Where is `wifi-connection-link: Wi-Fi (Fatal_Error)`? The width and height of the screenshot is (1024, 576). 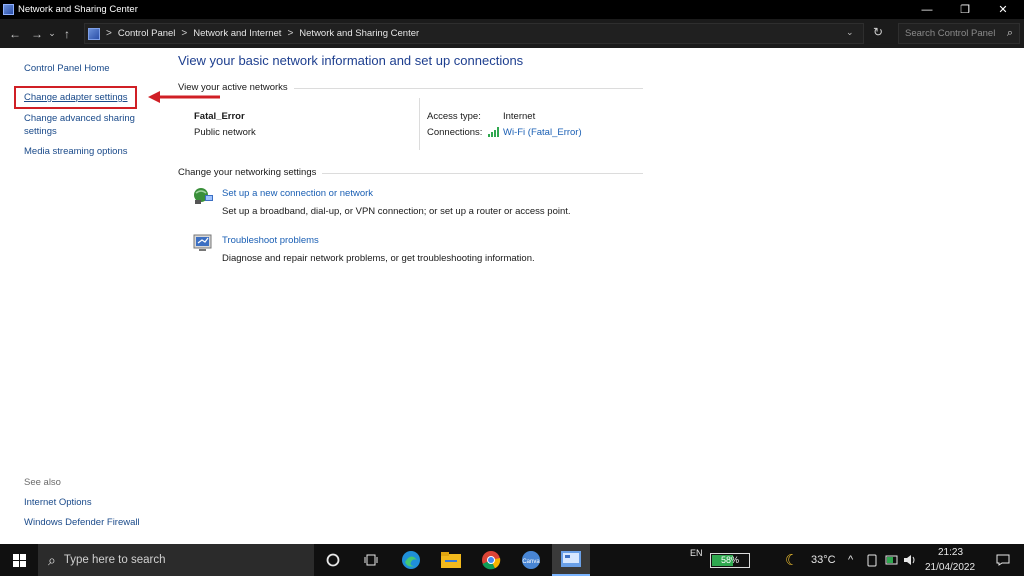
wifi-connection-link: Wi-Fi (Fatal_Error) is located at coordinates (542, 132).